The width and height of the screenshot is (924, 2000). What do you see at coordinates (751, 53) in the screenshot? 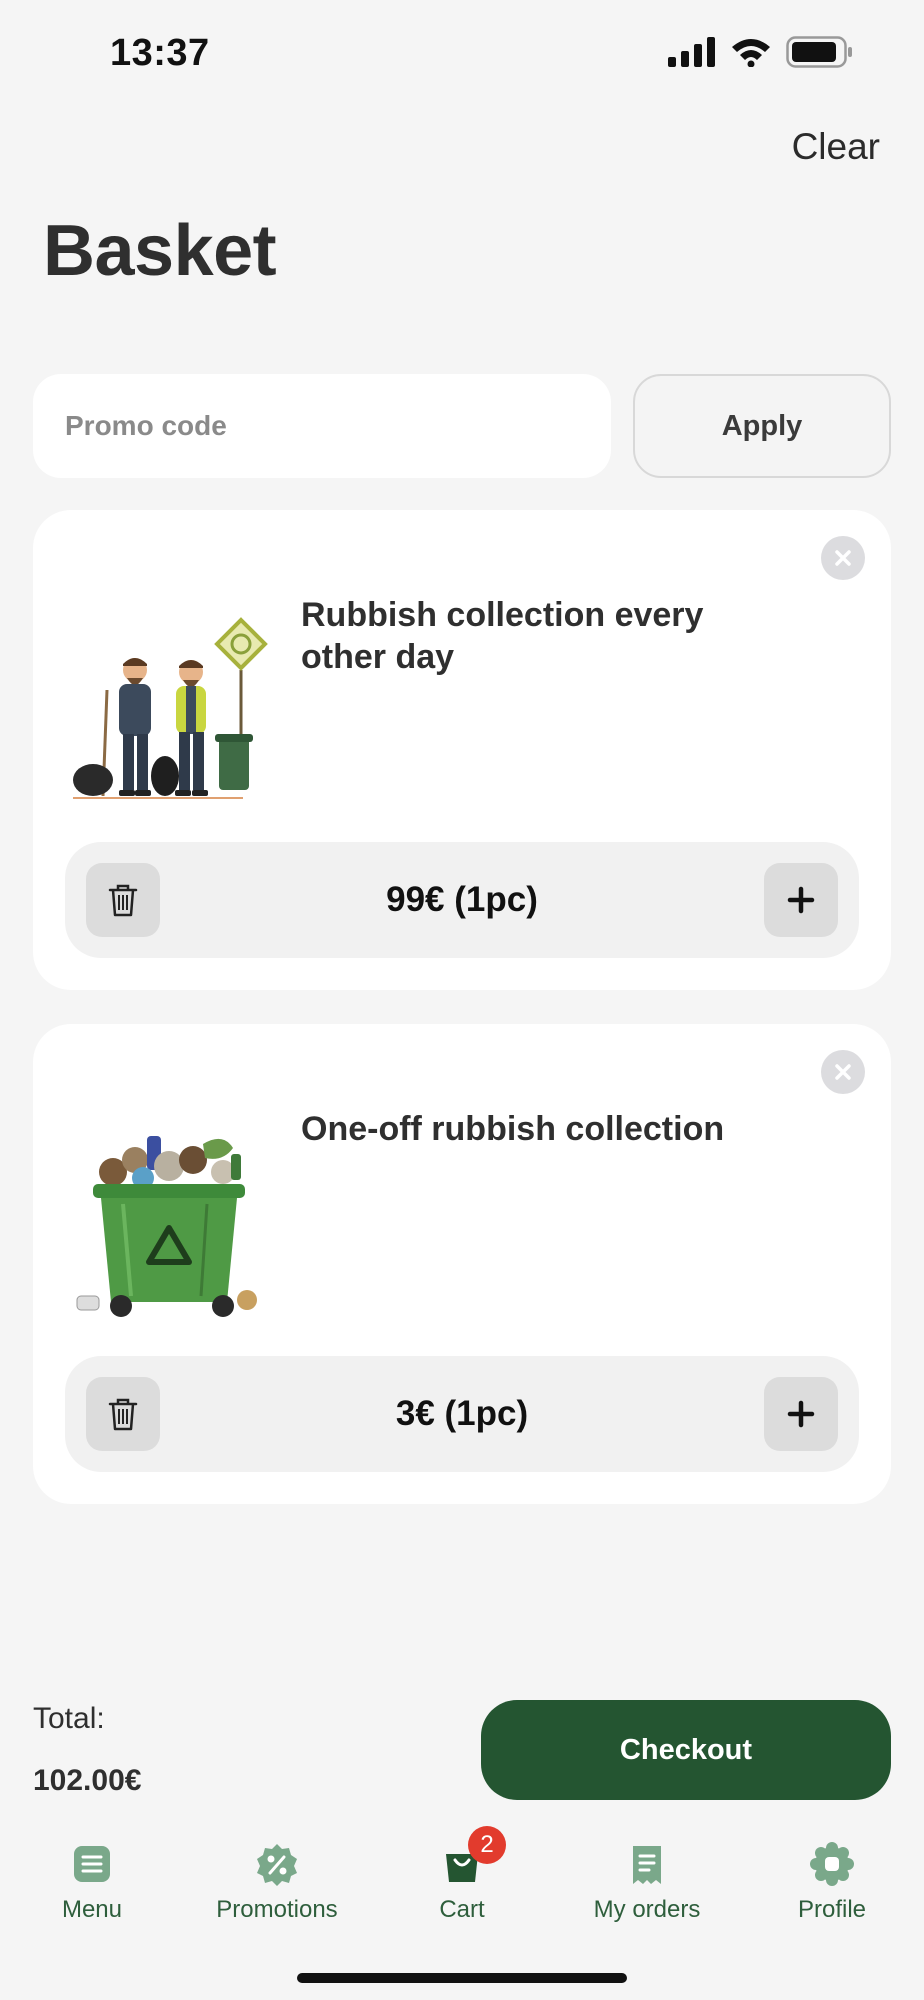
I see `wifi-icon` at bounding box center [751, 53].